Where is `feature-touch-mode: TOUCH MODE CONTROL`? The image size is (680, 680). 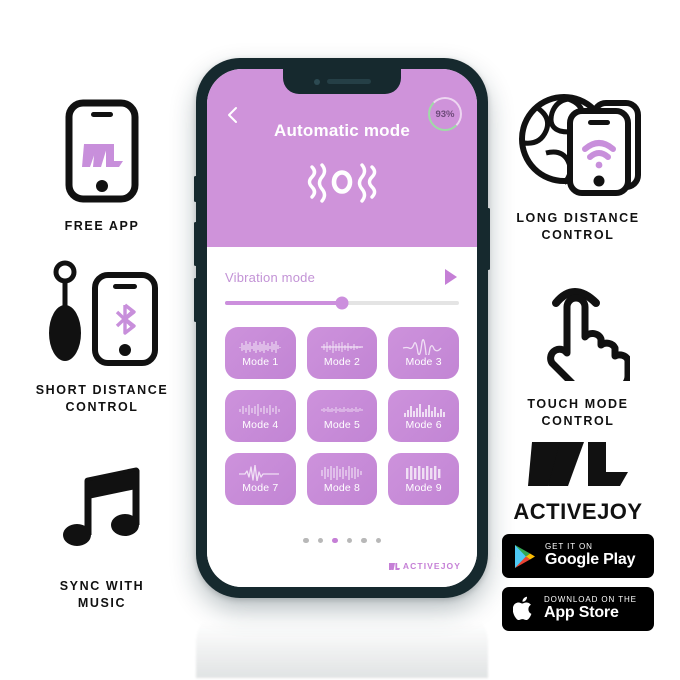 feature-touch-mode: TOUCH MODE CONTROL is located at coordinates (578, 349).